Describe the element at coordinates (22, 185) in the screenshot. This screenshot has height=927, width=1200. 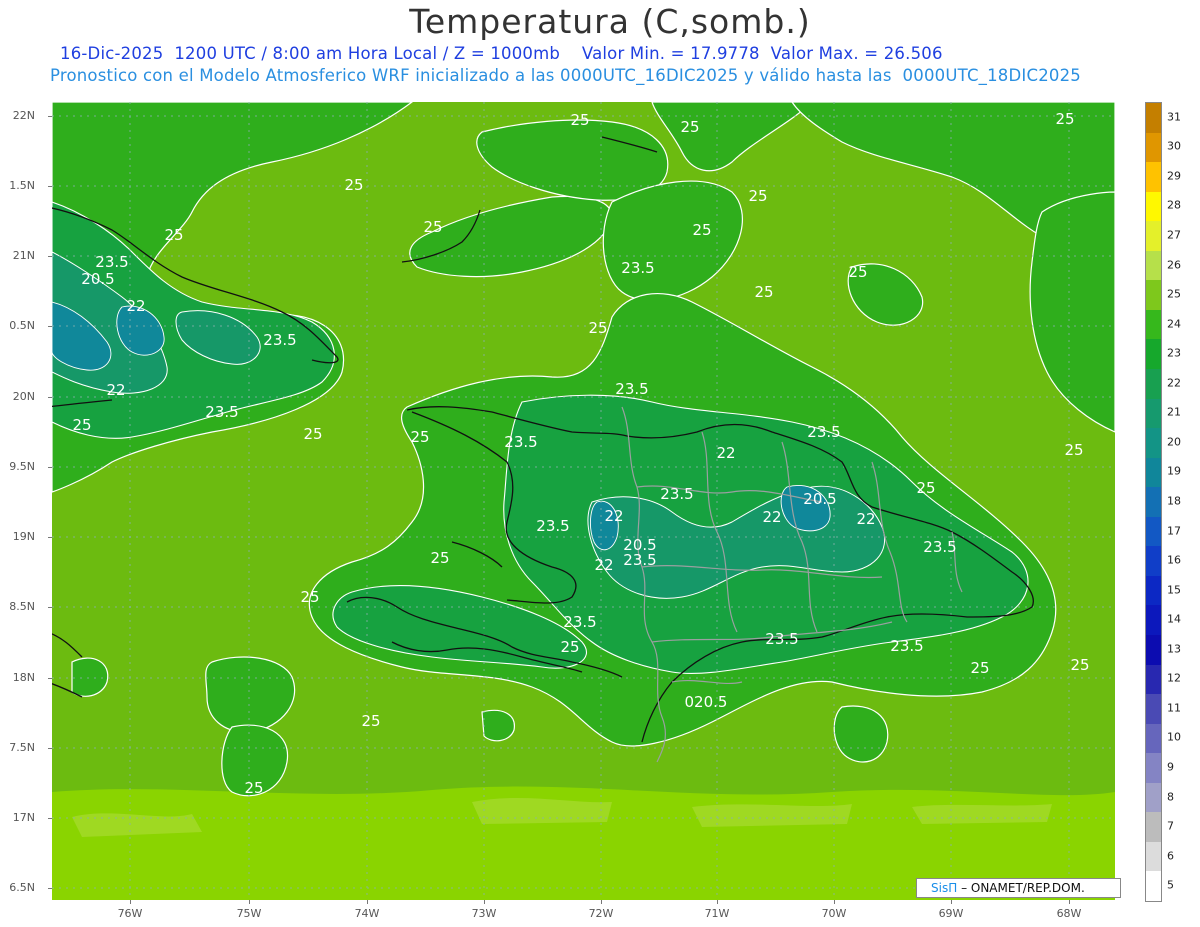
I see `lat-label: 1.5N` at that location.